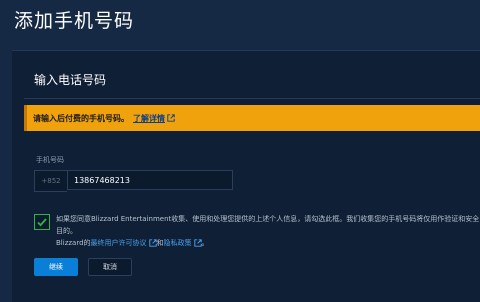  Describe the element at coordinates (110, 267) in the screenshot. I see `cancel-button: 取消` at that location.